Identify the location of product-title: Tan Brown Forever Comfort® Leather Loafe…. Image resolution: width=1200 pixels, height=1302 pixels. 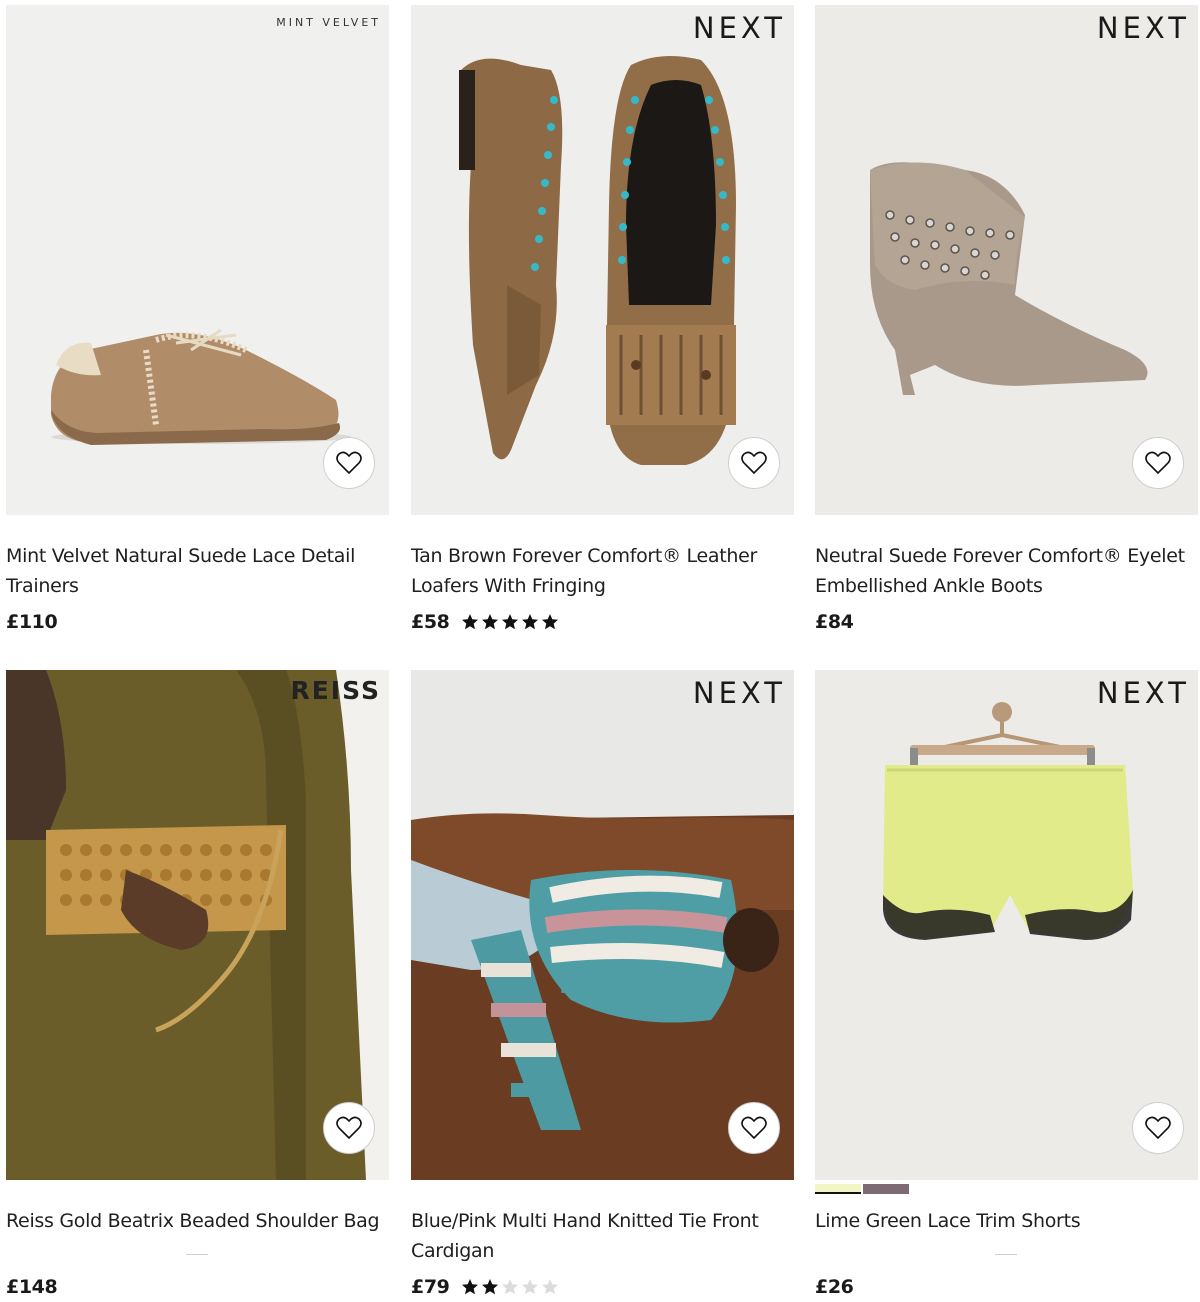
(602, 572).